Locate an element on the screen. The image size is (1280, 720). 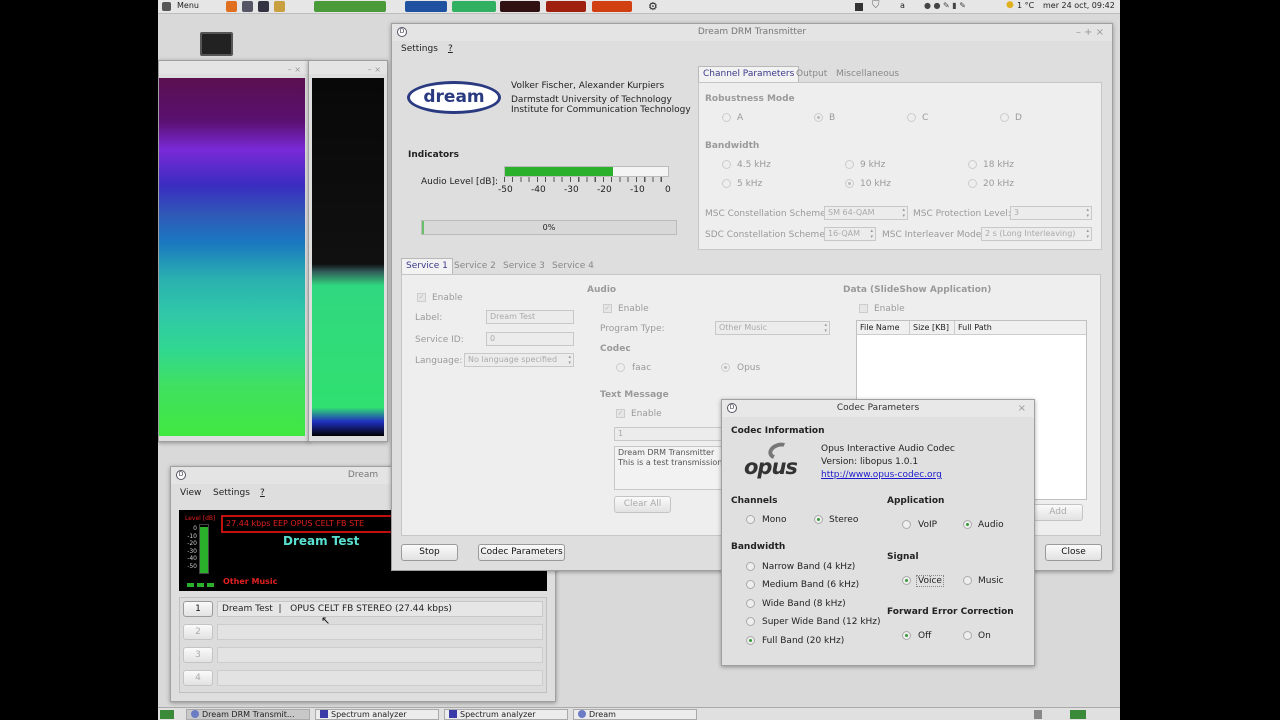
codec-website-link: http://www.opus-codec.org is located at coordinates (881, 475).